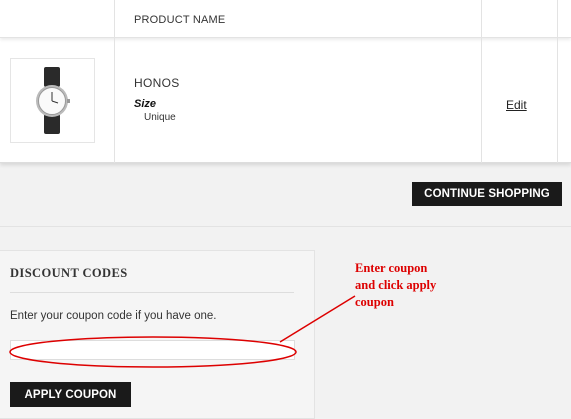 Image resolution: width=571 pixels, height=419 pixels. I want to click on product-name: HONOS, so click(157, 83).